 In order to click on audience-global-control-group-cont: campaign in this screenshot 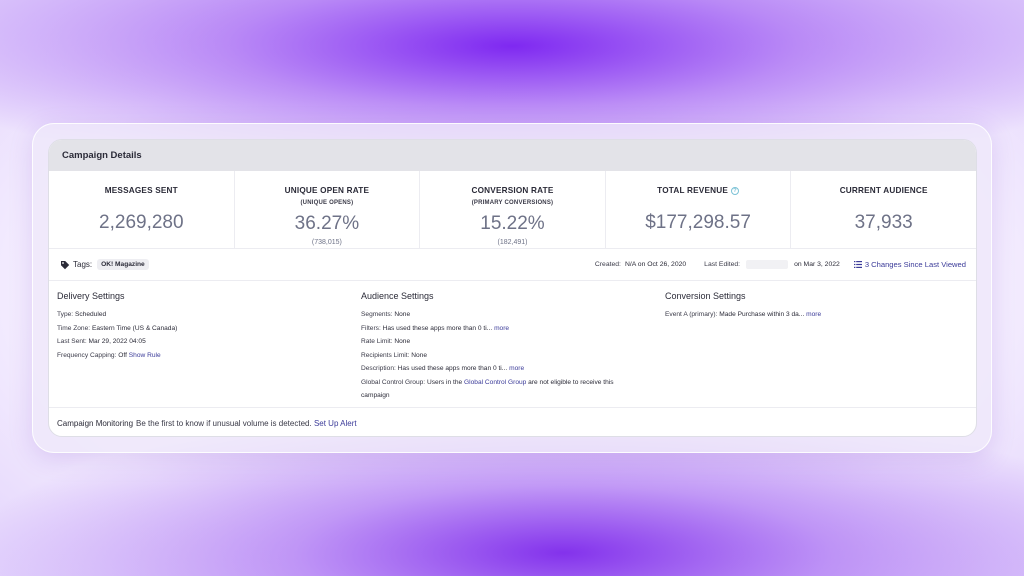, I will do `click(375, 395)`.